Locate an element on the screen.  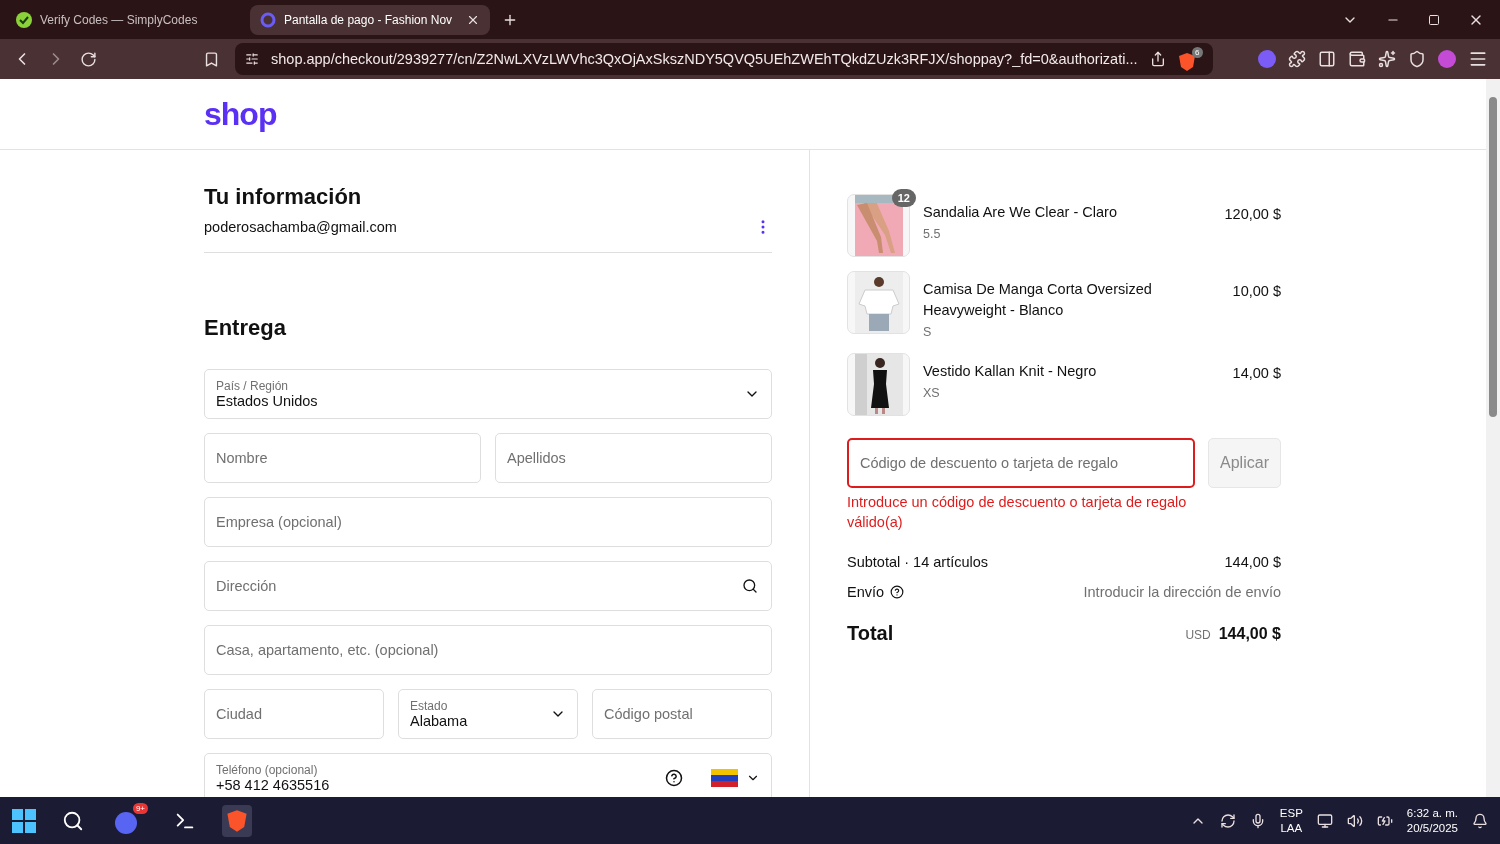
text-field: Código postal is located at coordinates (682, 714).